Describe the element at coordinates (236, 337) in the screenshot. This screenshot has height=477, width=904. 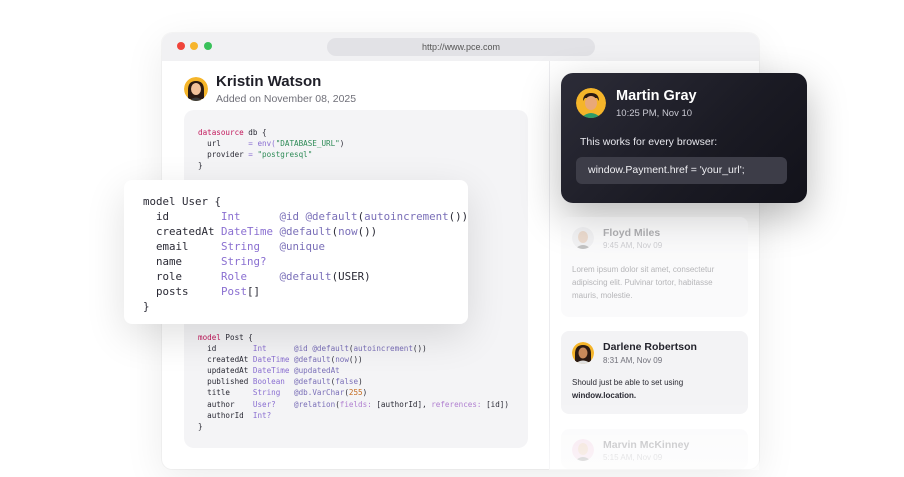
I see `code-token: Post {` at that location.